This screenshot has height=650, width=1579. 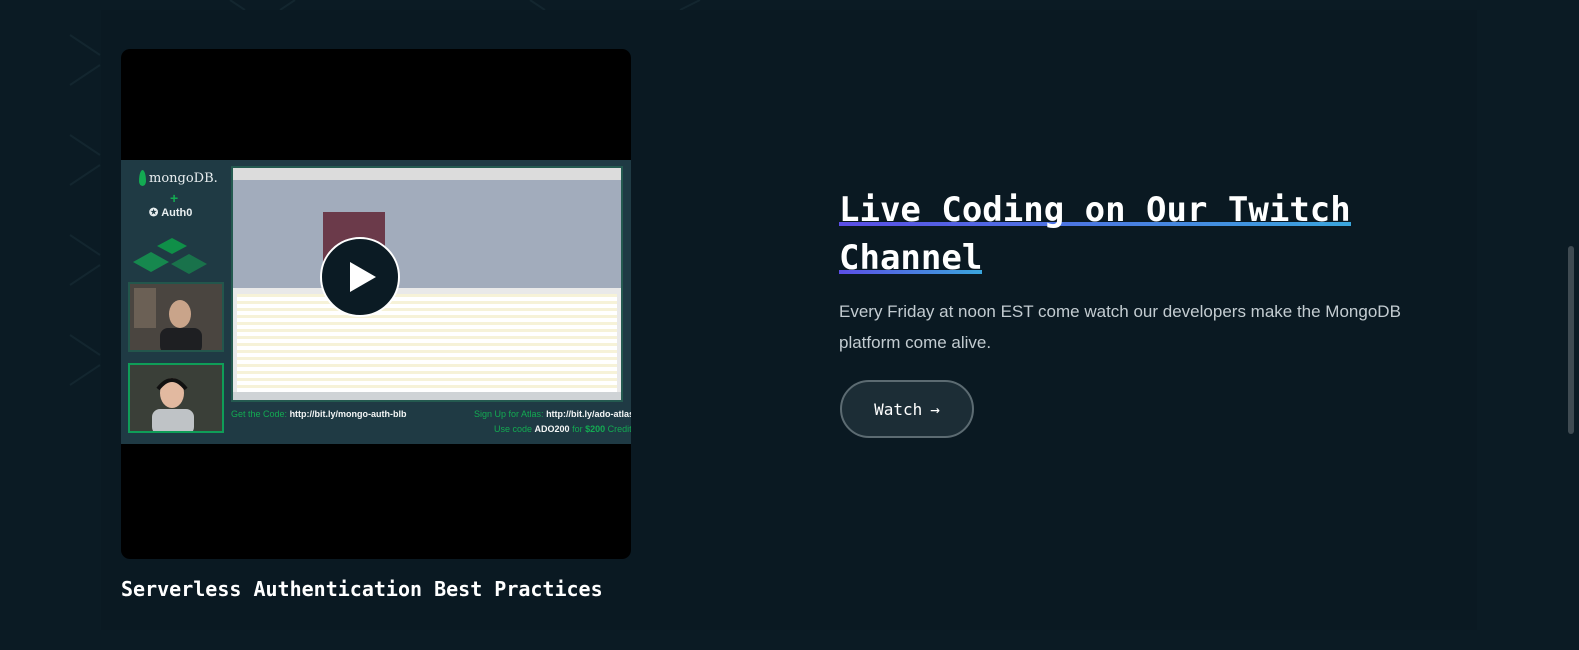 I want to click on mongodb-logo: mongoDB., so click(x=178, y=178).